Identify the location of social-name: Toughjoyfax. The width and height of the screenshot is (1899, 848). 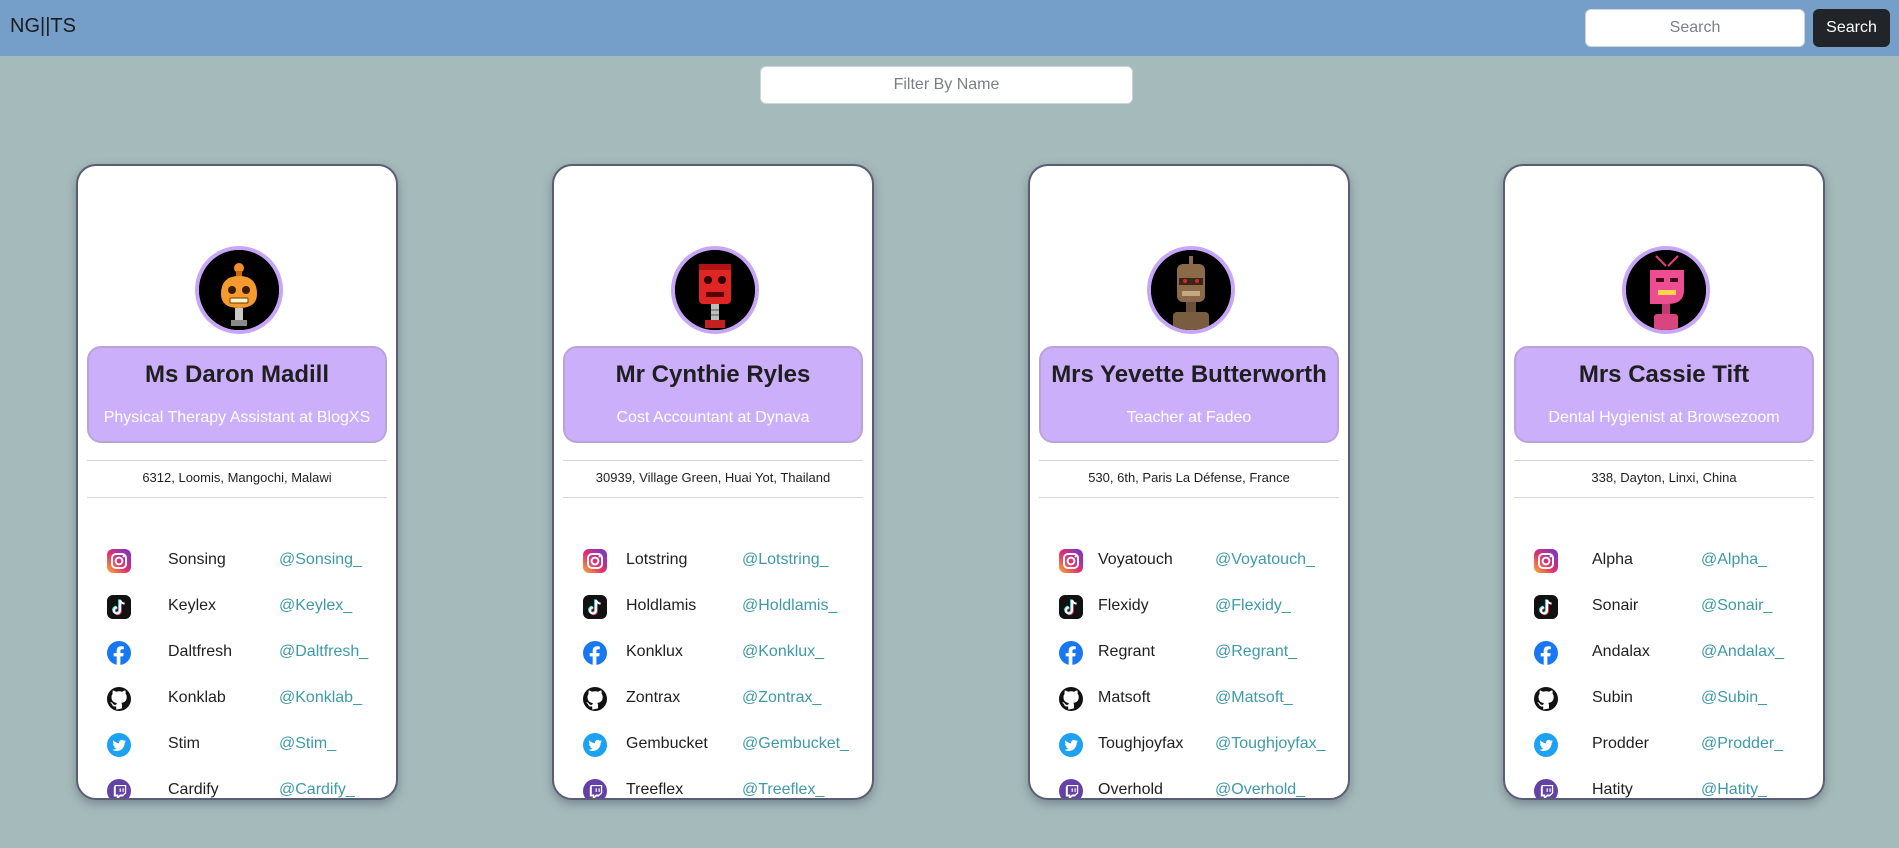
(1141, 743).